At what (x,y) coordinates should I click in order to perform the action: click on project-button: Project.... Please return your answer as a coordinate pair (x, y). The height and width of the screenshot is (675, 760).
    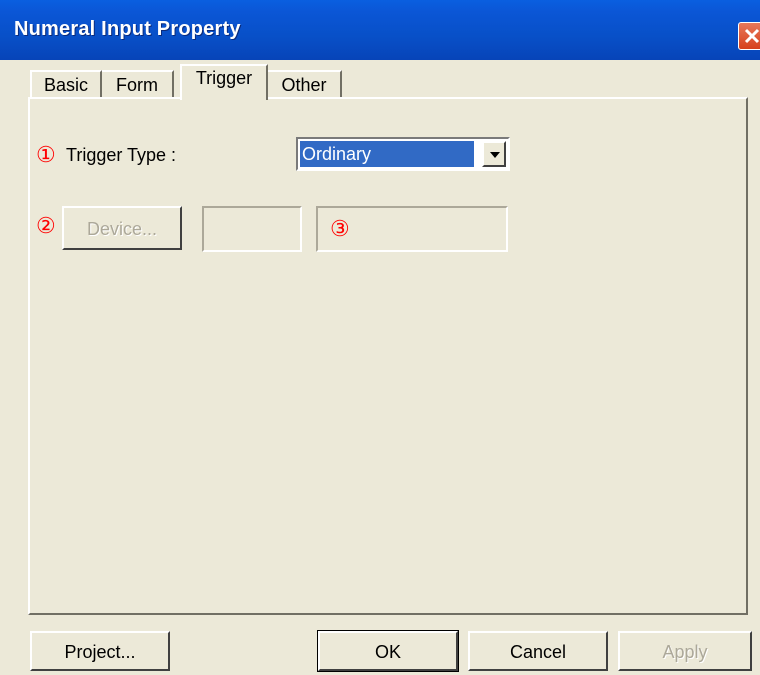
    Looking at the image, I should click on (100, 651).